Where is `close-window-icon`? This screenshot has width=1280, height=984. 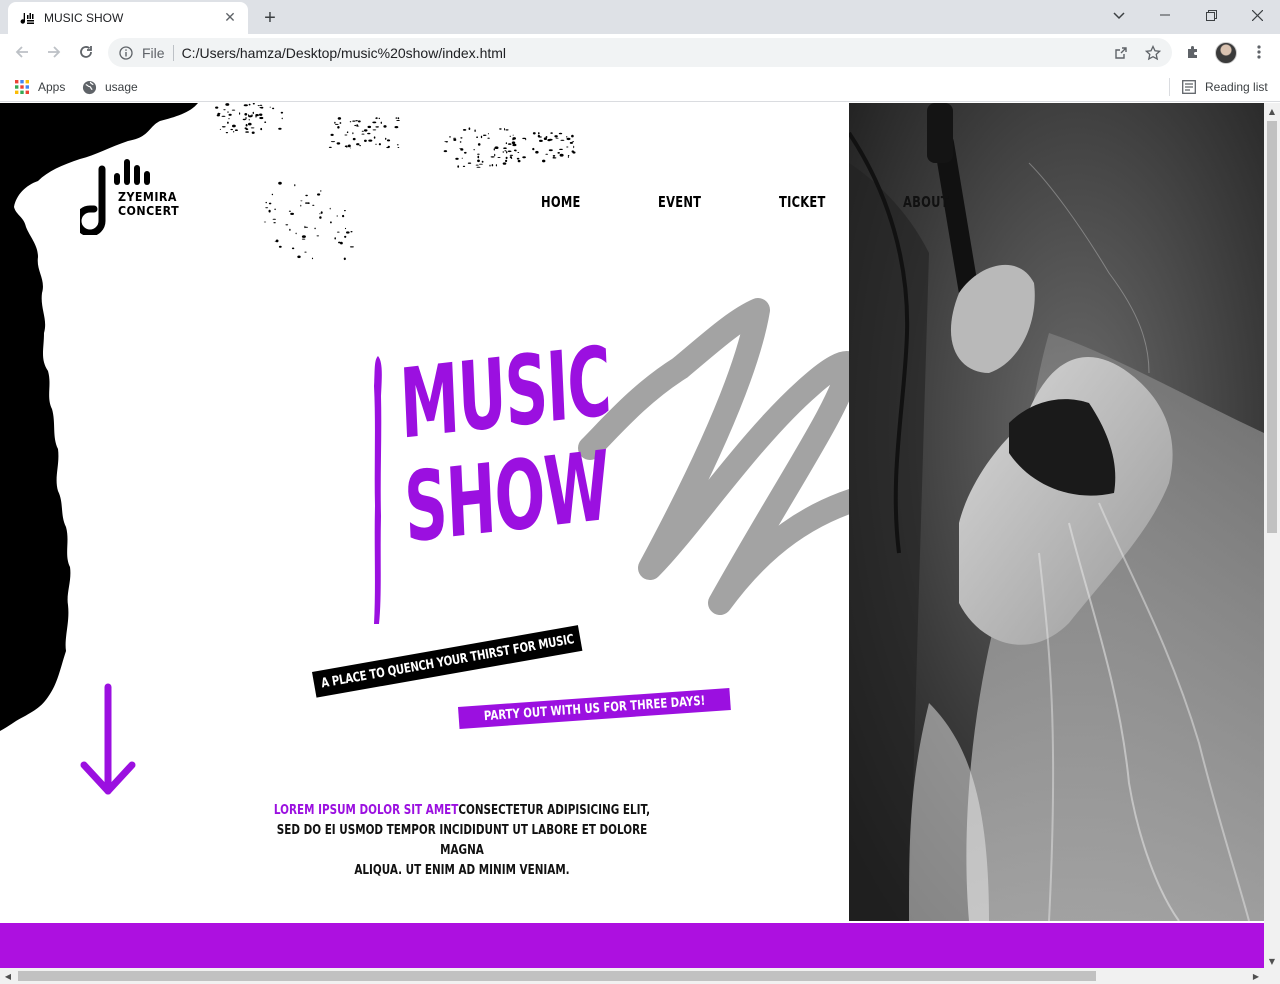
close-window-icon is located at coordinates (1257, 15).